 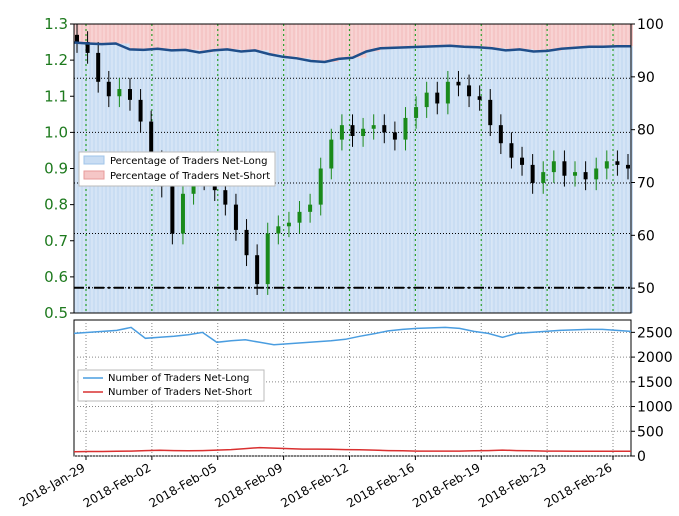 I want to click on lower-tick-label: 2000, so click(x=655, y=358).